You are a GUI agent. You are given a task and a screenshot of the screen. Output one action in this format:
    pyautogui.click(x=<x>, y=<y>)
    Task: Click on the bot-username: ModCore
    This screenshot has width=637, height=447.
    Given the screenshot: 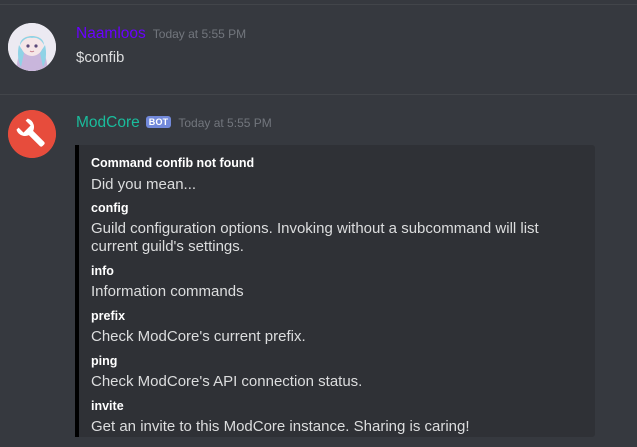 What is the action you would take?
    pyautogui.click(x=108, y=123)
    